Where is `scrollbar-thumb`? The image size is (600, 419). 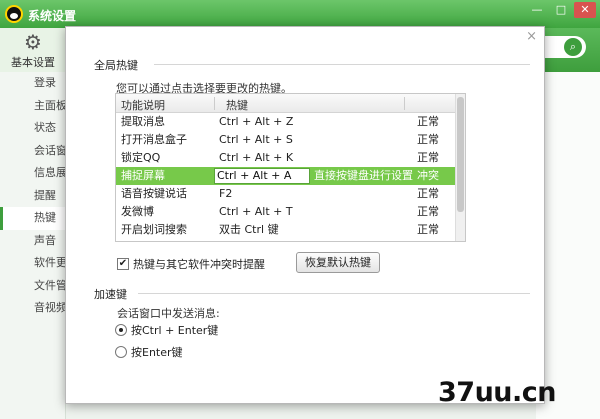
scrollbar-thumb is located at coordinates (460, 154).